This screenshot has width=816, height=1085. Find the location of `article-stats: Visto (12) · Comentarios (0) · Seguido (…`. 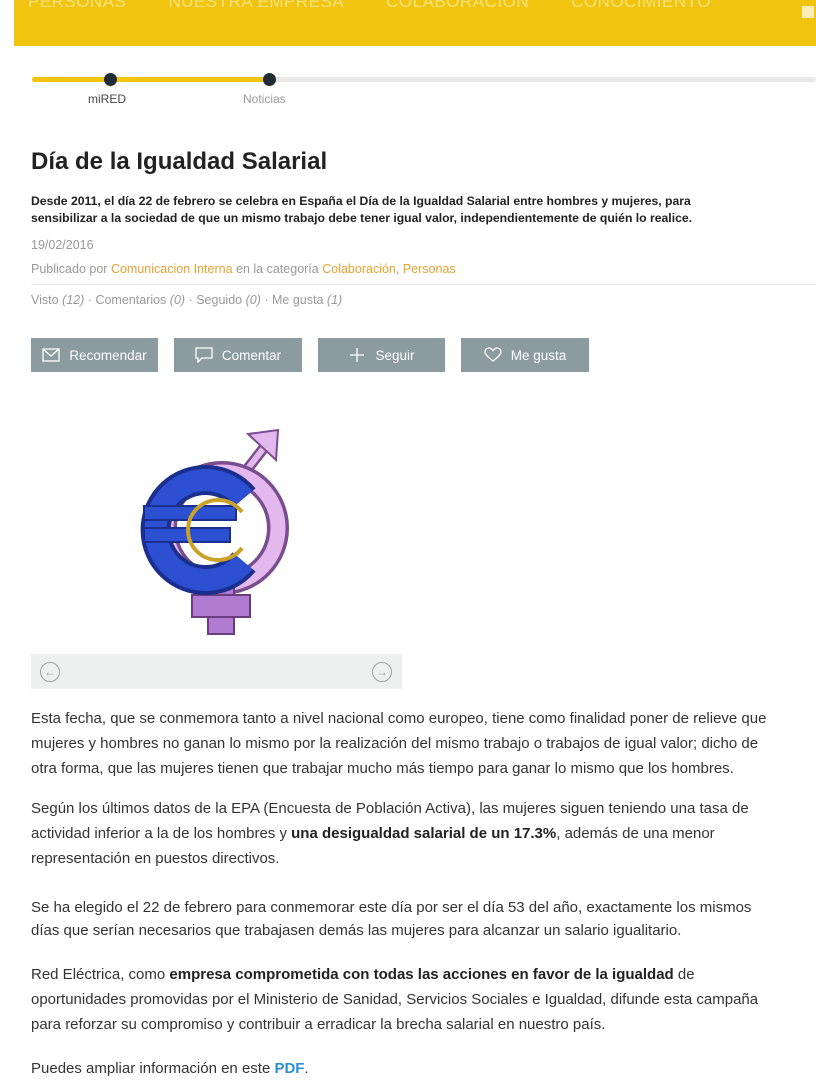

article-stats: Visto (12) · Comentarios (0) · Seguido (… is located at coordinates (186, 300).